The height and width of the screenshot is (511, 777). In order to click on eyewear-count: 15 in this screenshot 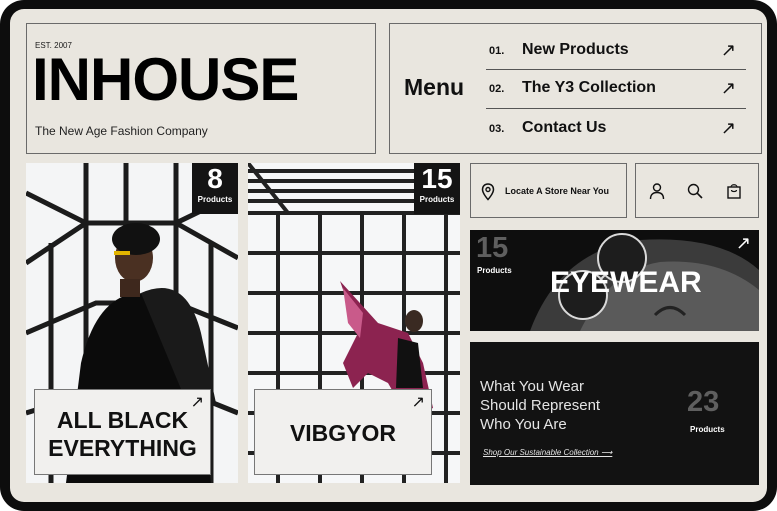, I will do `click(492, 248)`.